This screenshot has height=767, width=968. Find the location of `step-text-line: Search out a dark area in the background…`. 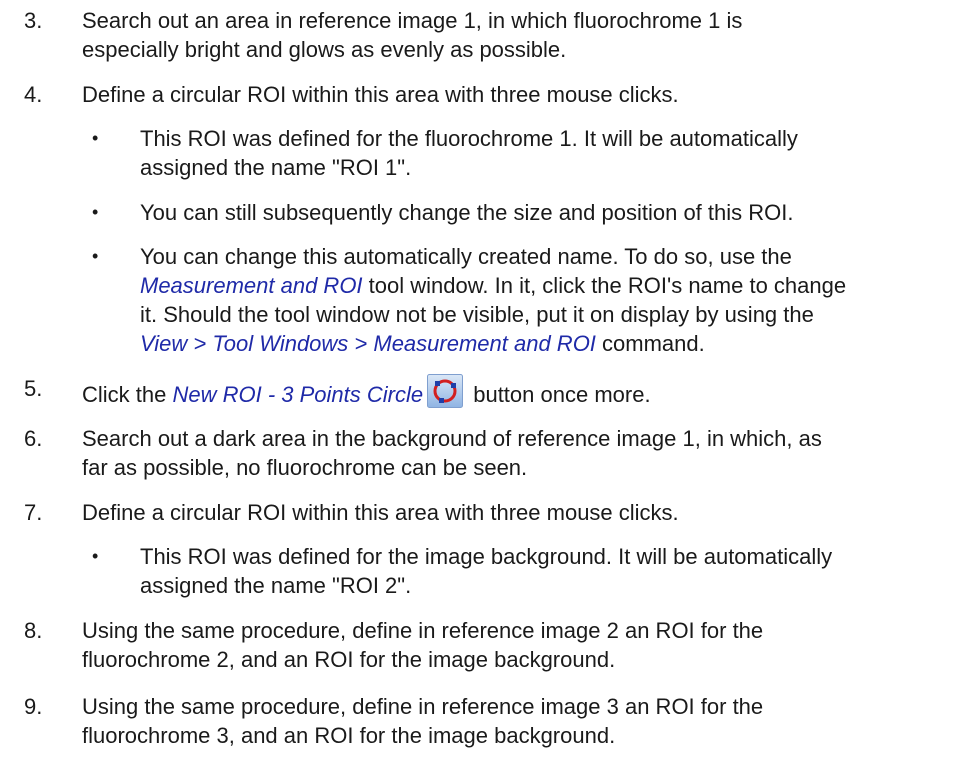

step-text-line: Search out a dark area in the background… is located at coordinates (452, 438).